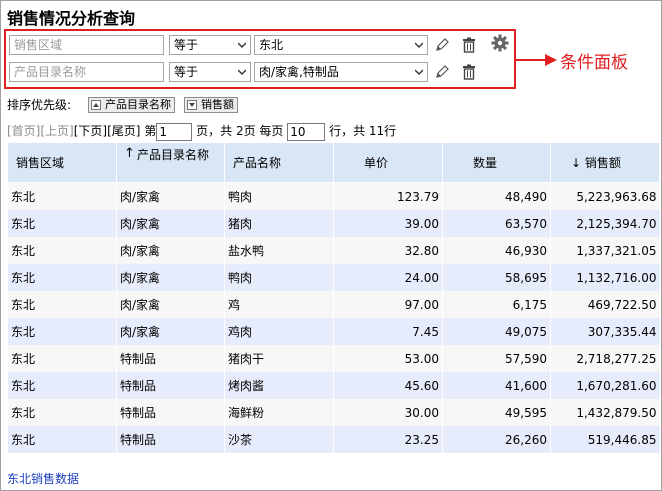 Image resolution: width=662 pixels, height=491 pixels. I want to click on cell-quantity: 6,175, so click(496, 304).